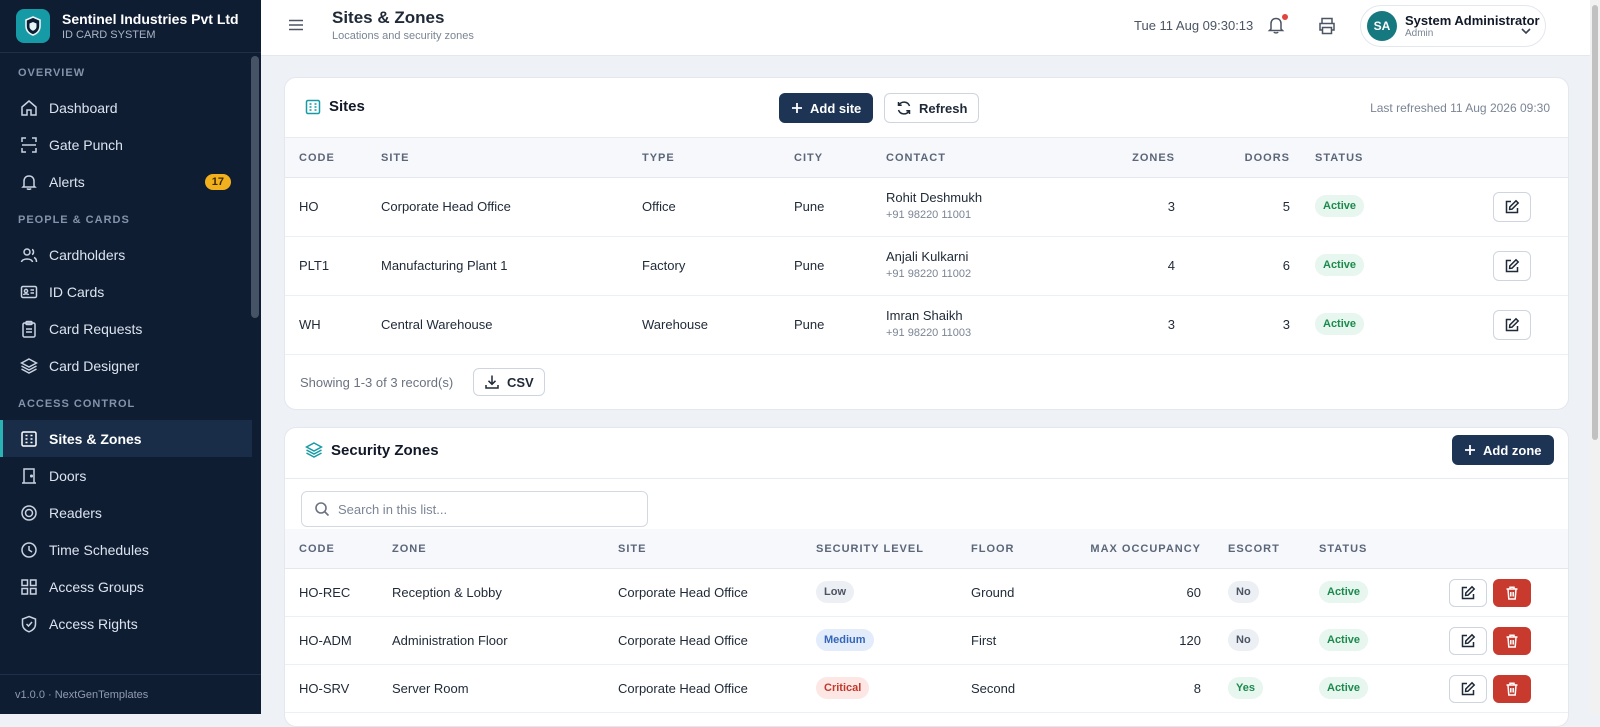  Describe the element at coordinates (130, 144) in the screenshot. I see `sidebar-item-gate-punch: Gate Punch` at that location.